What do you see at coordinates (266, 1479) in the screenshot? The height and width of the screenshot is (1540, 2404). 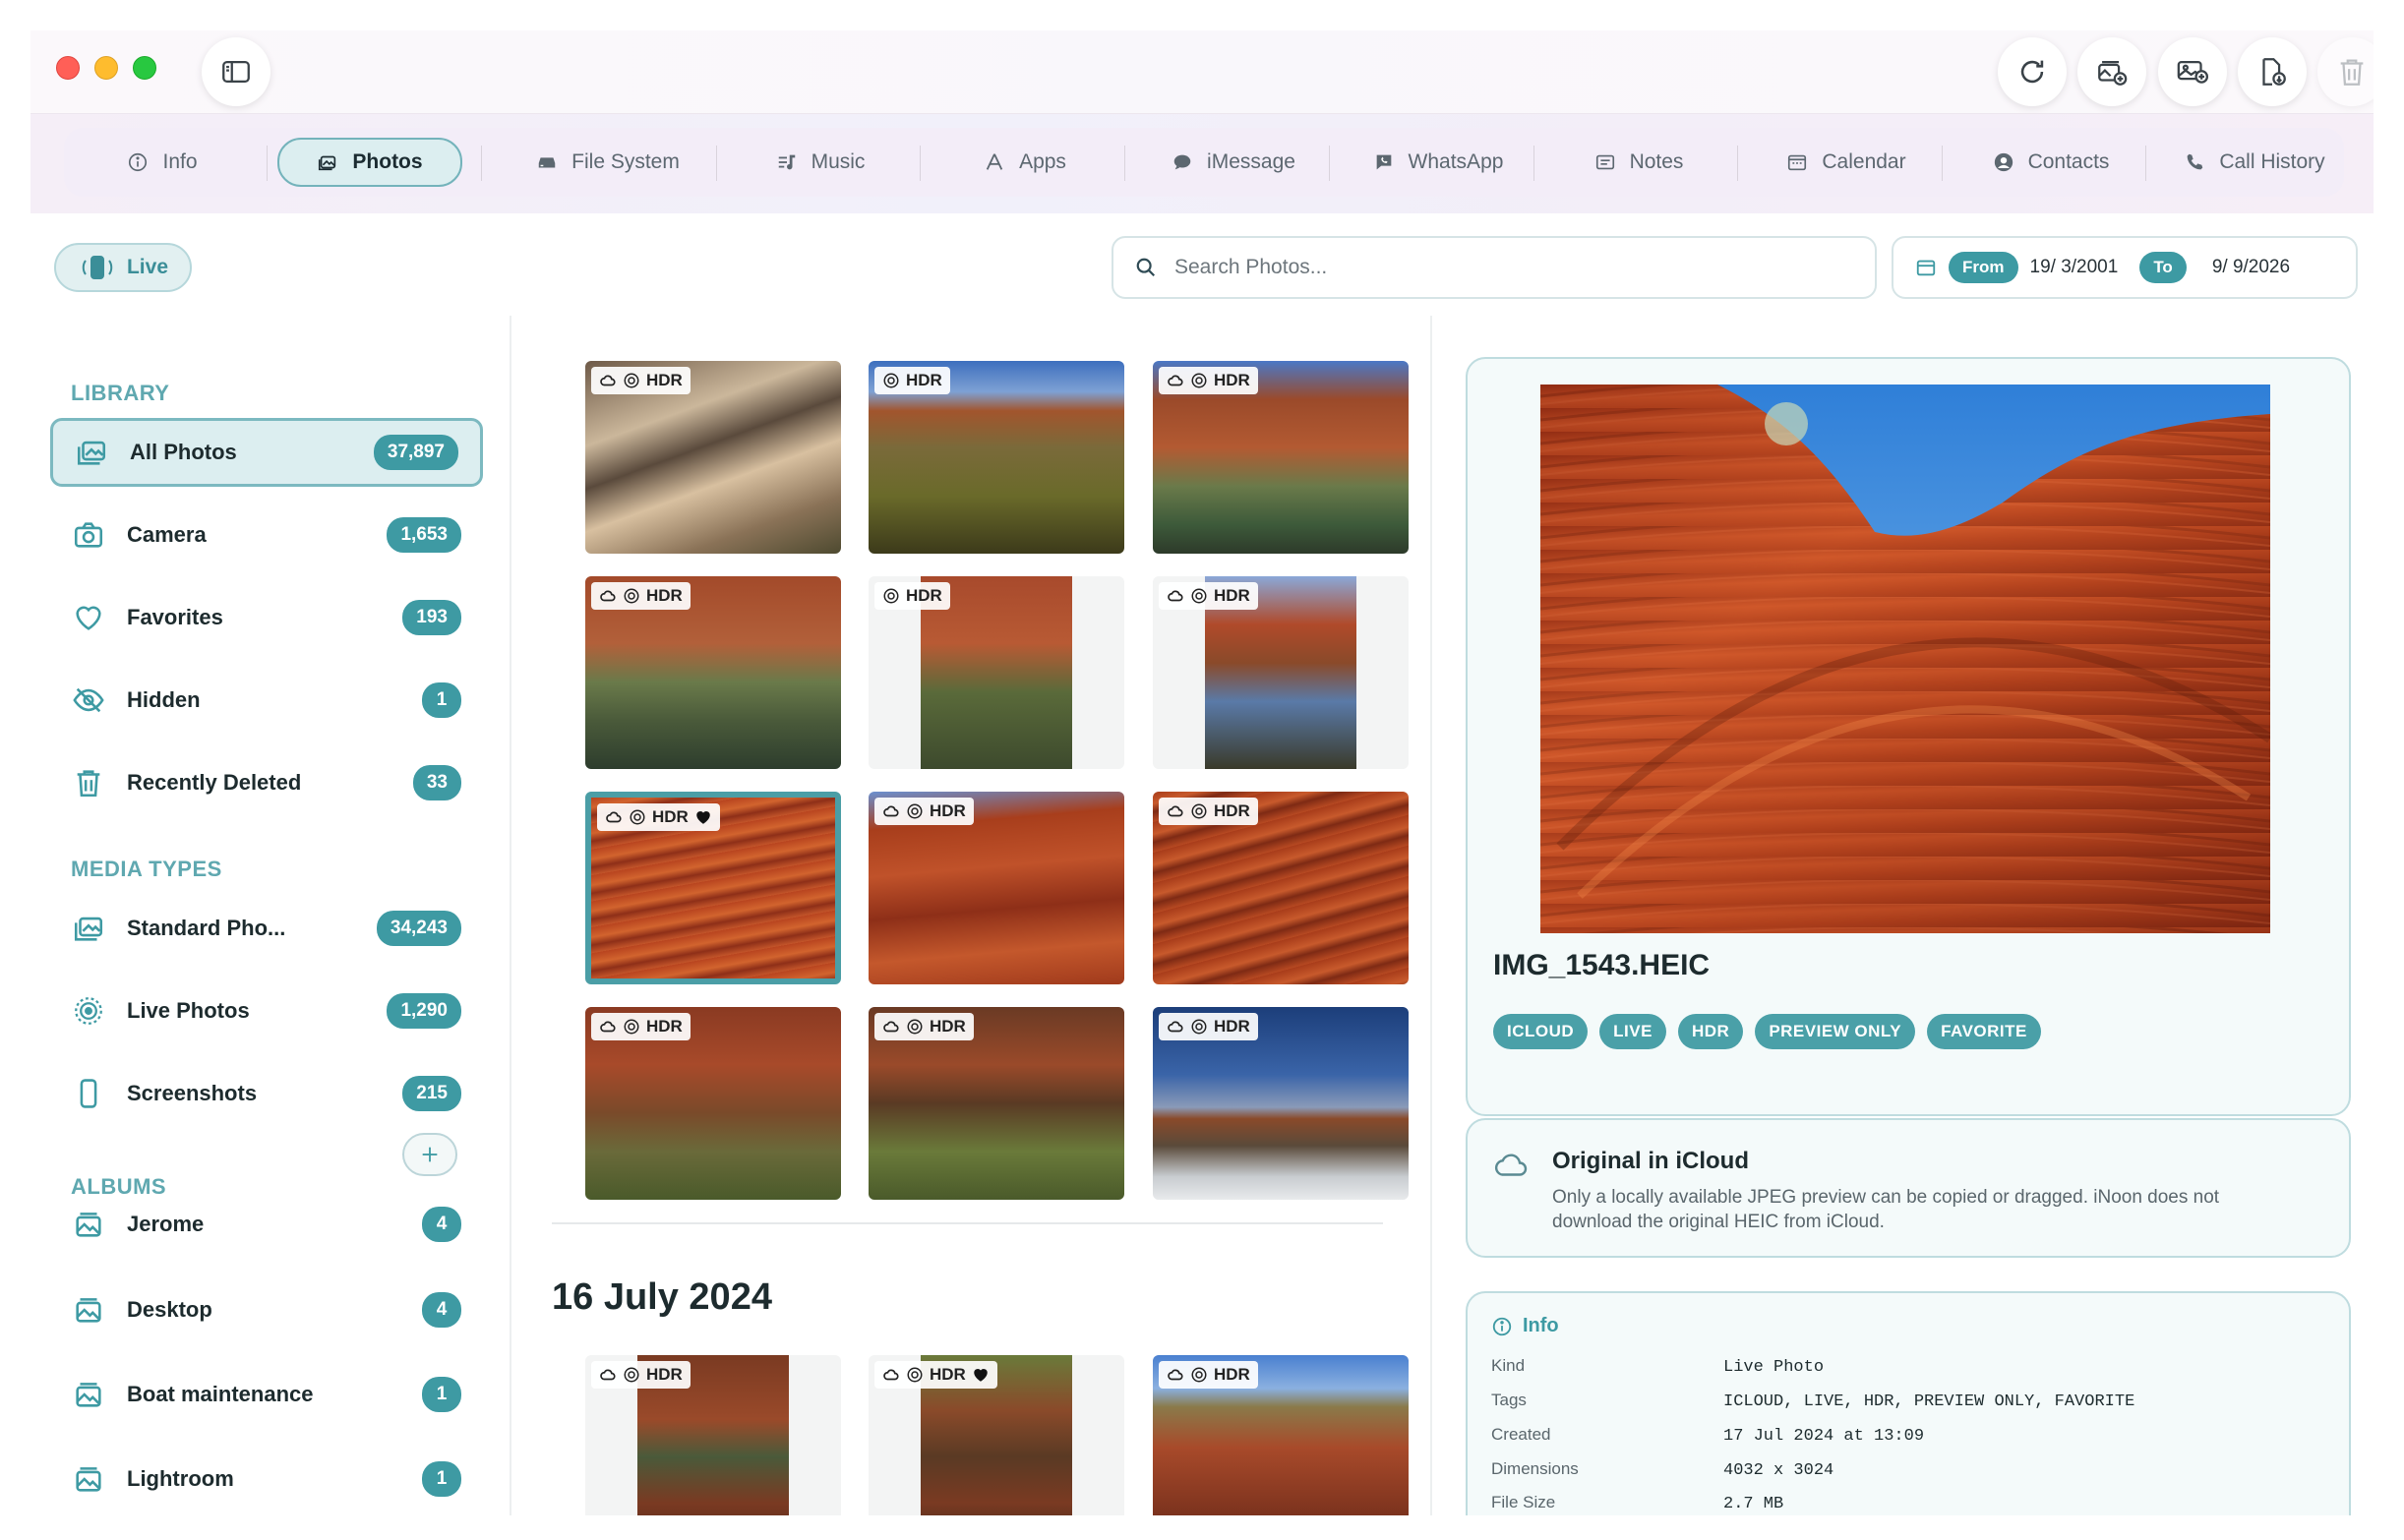 I see `sidebar-item-album-lightroom: Lightroom 1` at bounding box center [266, 1479].